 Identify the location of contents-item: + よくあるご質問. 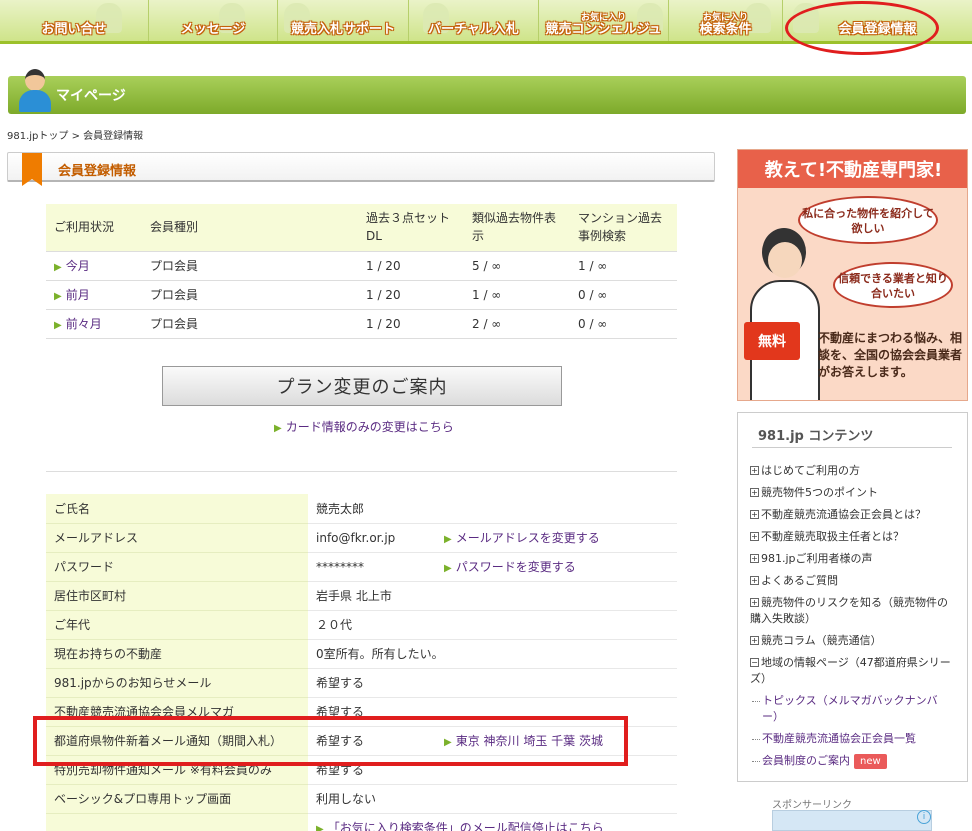
(853, 581).